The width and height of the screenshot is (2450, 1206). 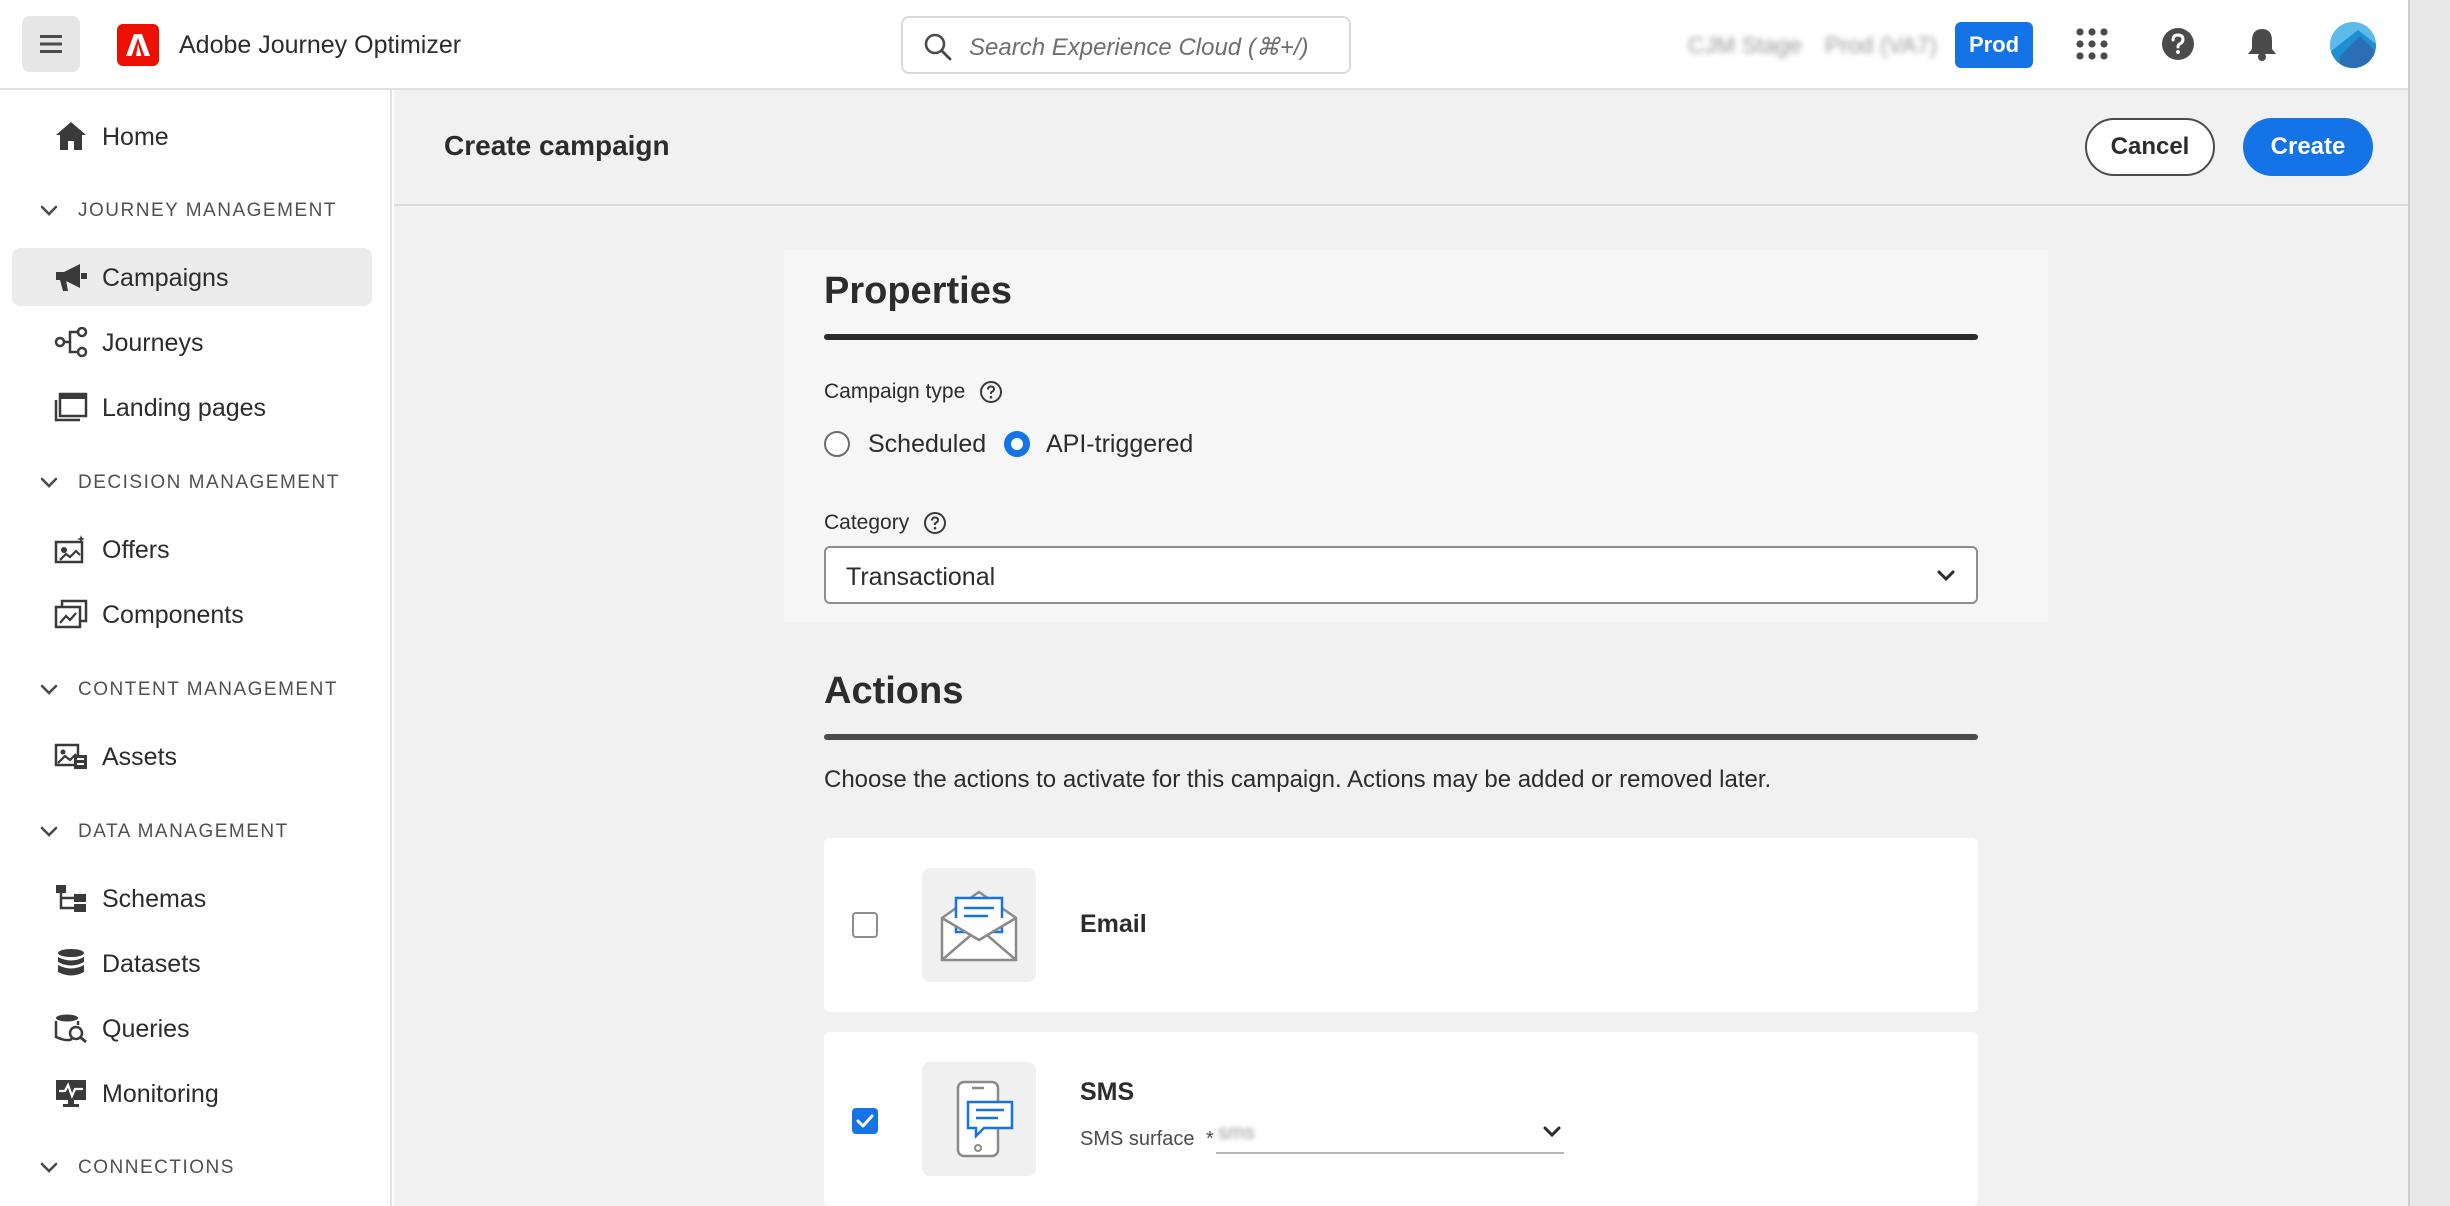 I want to click on notifications-bell-icon, so click(x=2262, y=44).